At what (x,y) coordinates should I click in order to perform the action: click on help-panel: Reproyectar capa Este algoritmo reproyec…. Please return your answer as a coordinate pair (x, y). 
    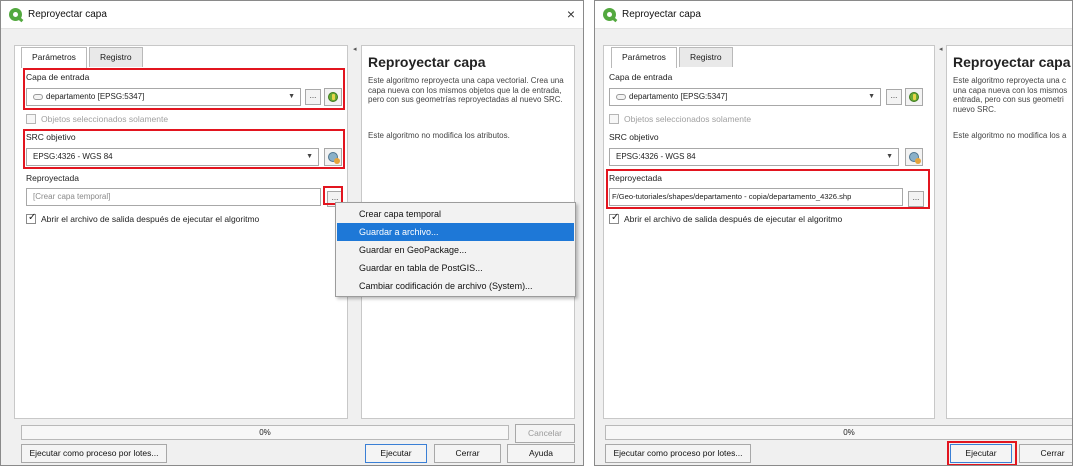
    Looking at the image, I should click on (1009, 232).